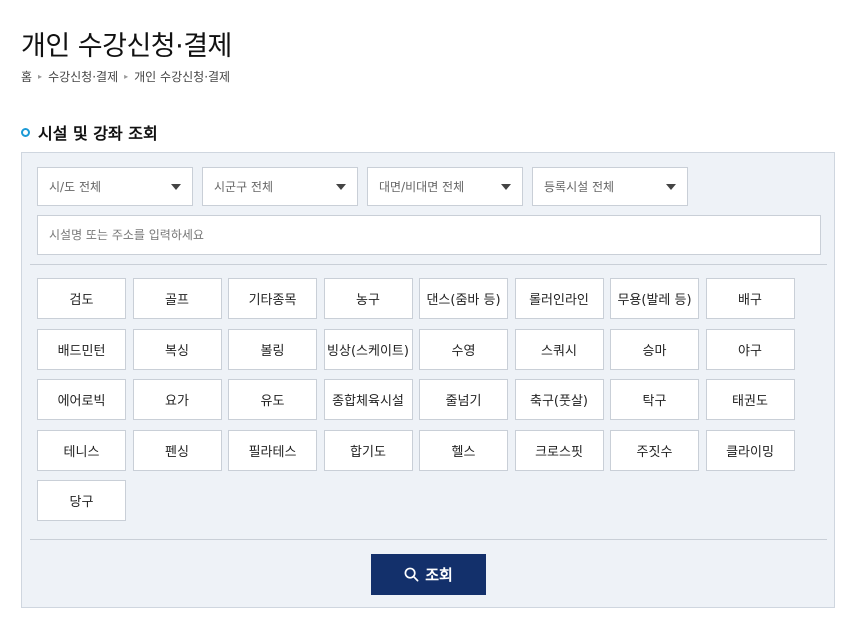 This screenshot has height=617, width=849. What do you see at coordinates (182, 77) in the screenshot?
I see `breadcrumb-current: 개인 수강신청·결제` at bounding box center [182, 77].